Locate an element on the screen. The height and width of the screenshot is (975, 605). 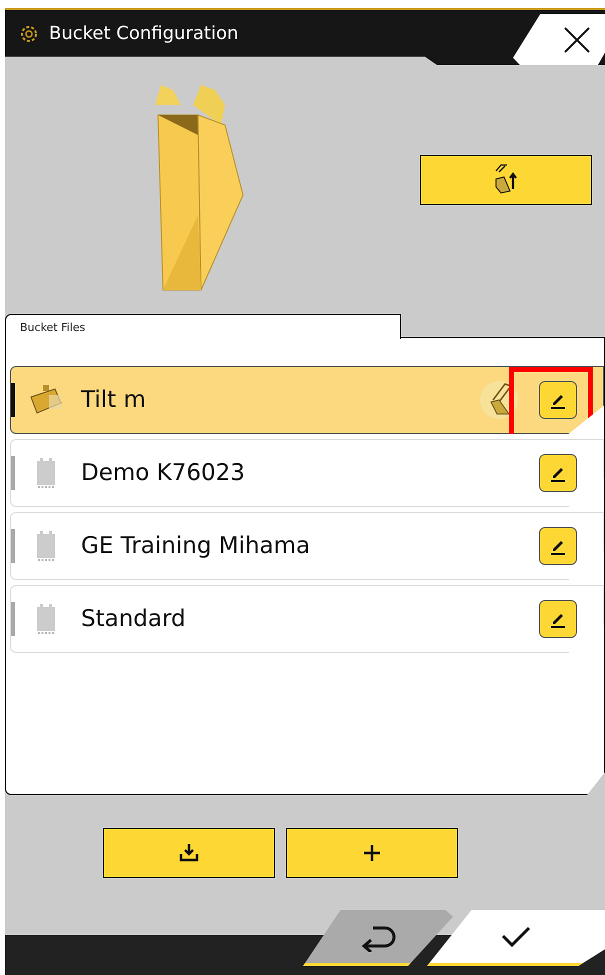
bucket-arrow-icon is located at coordinates (506, 179).